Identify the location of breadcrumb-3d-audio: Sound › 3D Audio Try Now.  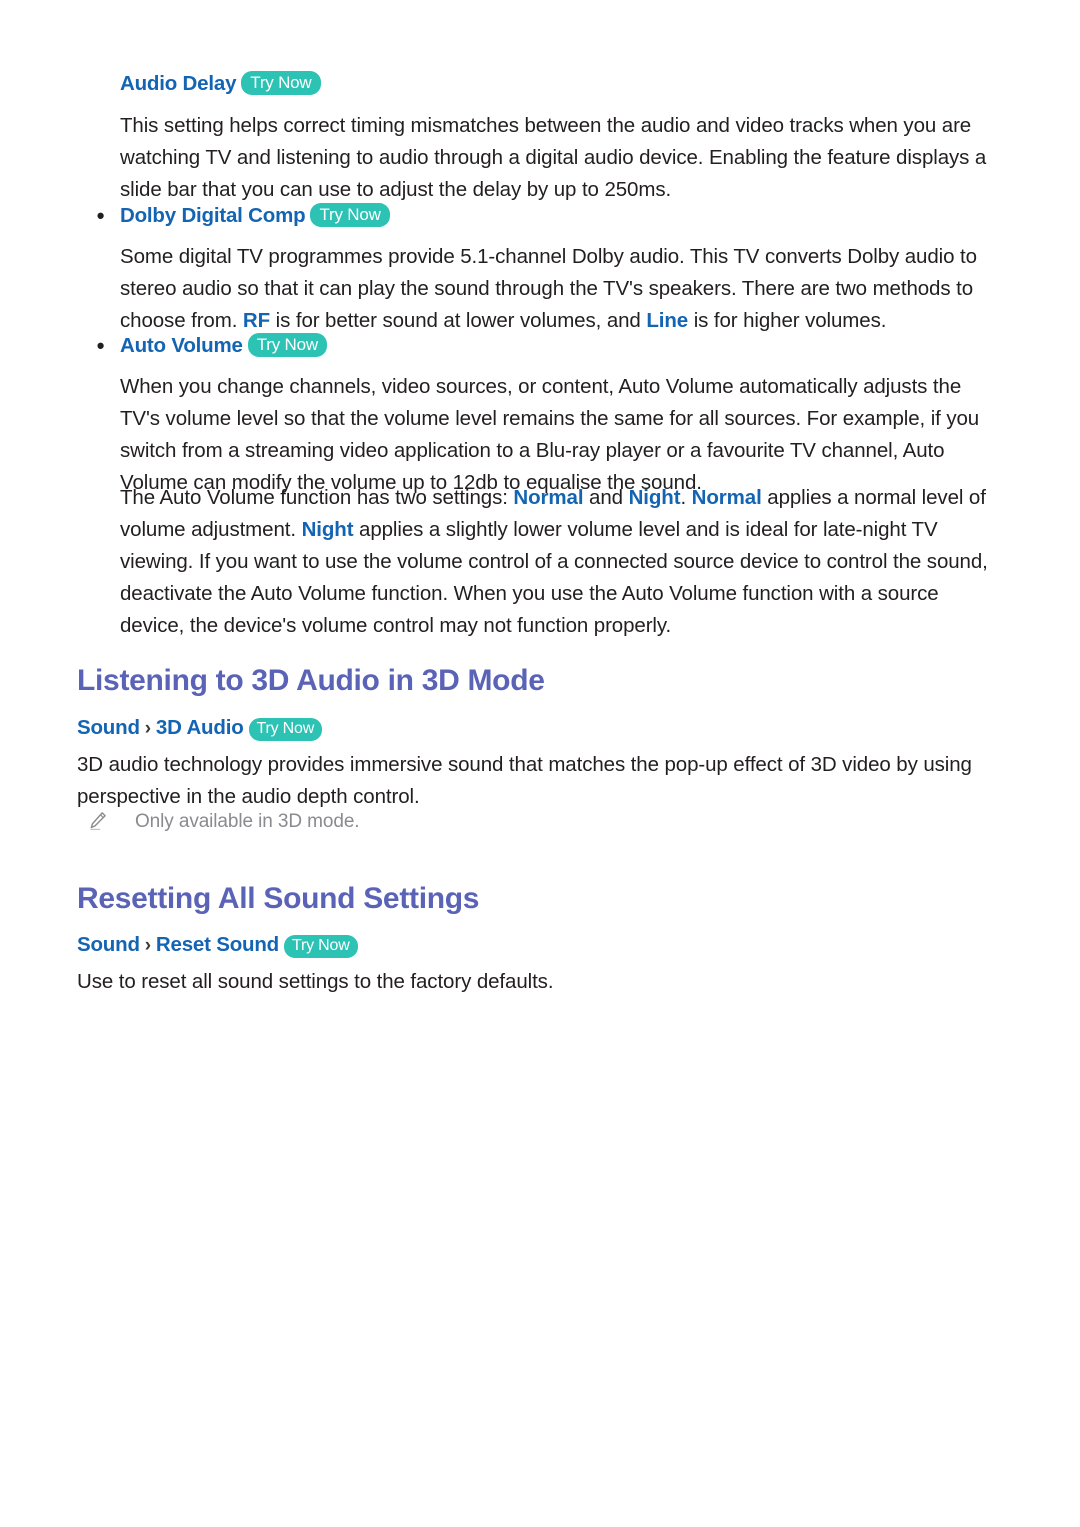
(200, 728).